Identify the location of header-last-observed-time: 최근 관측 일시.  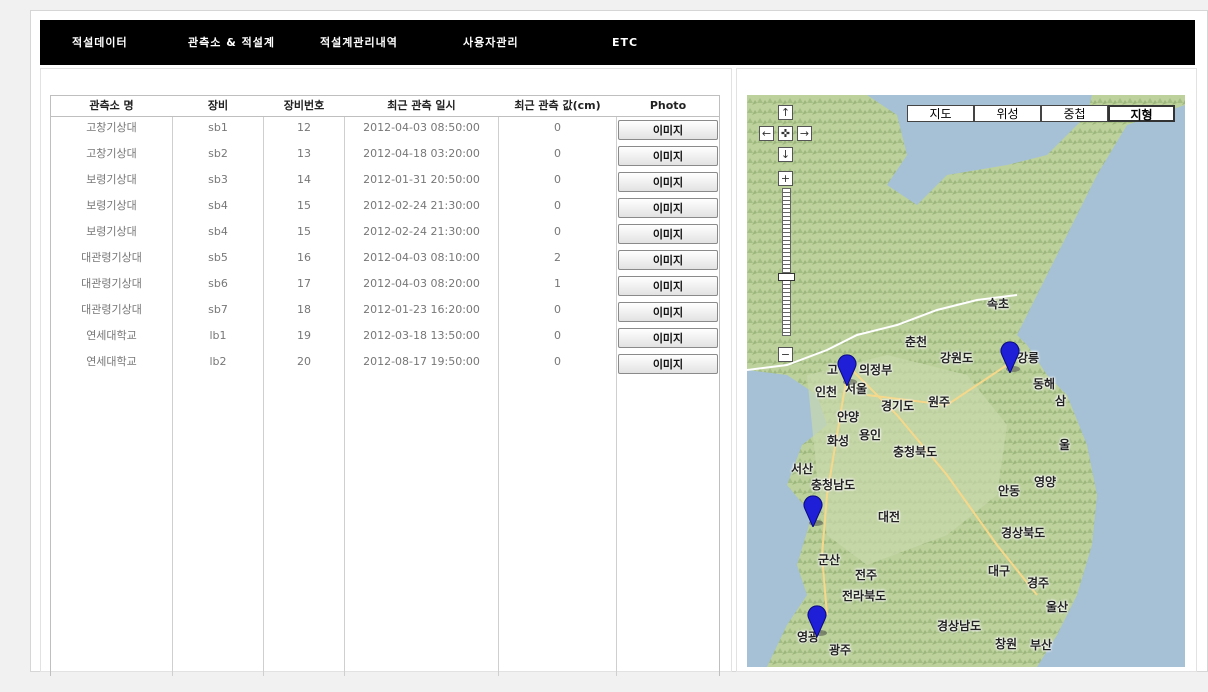
(421, 105).